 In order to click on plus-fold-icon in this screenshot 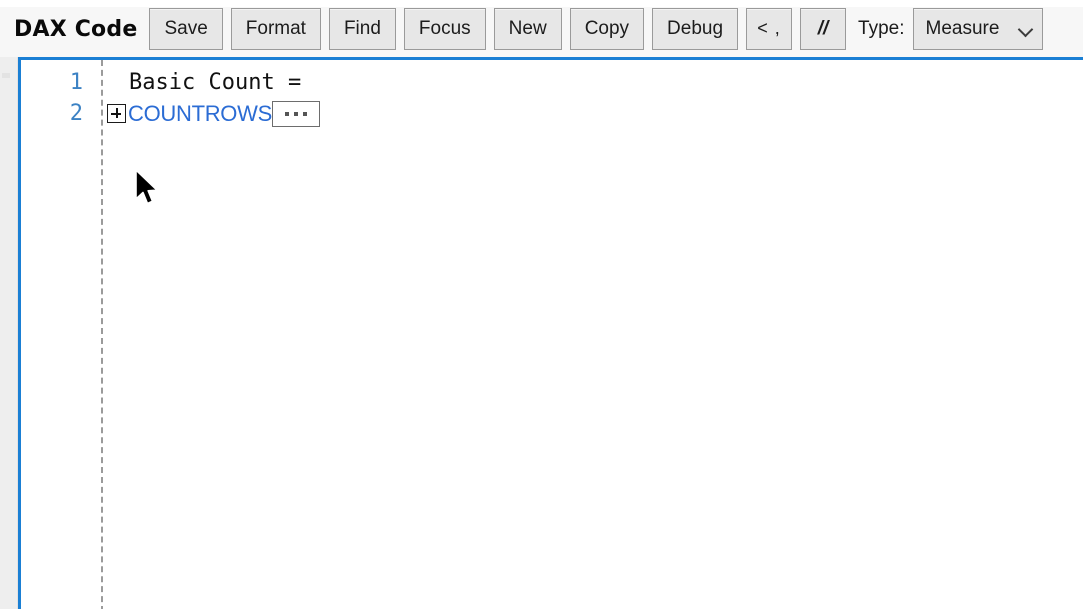, I will do `click(116, 113)`.